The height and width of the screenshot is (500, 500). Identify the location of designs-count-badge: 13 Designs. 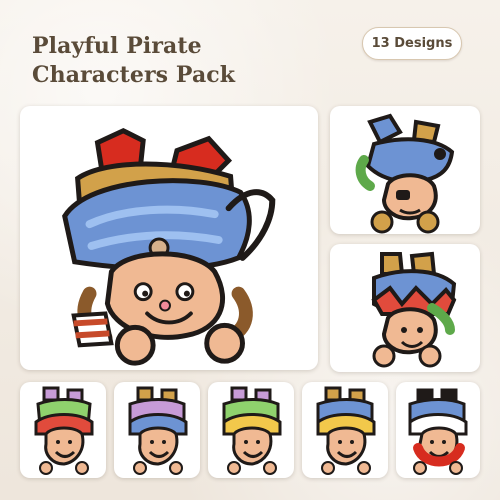
(412, 43).